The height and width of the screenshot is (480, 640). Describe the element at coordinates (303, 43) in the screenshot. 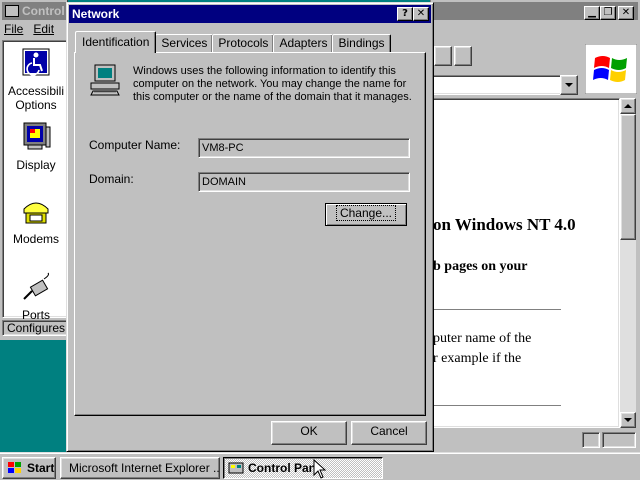

I see `tab-adapters: Adapters` at that location.